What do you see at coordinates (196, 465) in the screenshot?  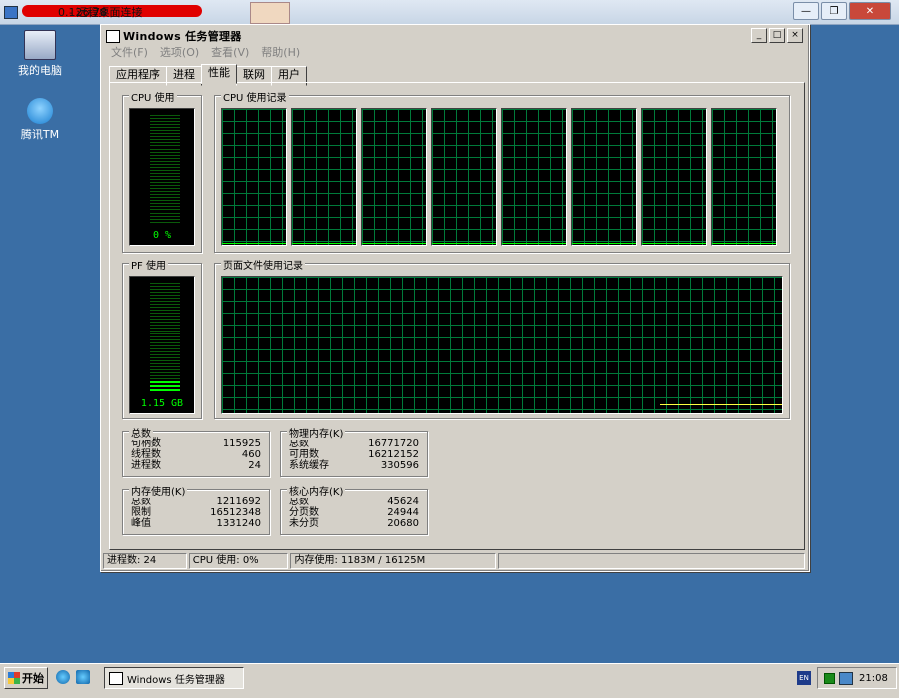 I see `stat-row: 进程数 24` at bounding box center [196, 465].